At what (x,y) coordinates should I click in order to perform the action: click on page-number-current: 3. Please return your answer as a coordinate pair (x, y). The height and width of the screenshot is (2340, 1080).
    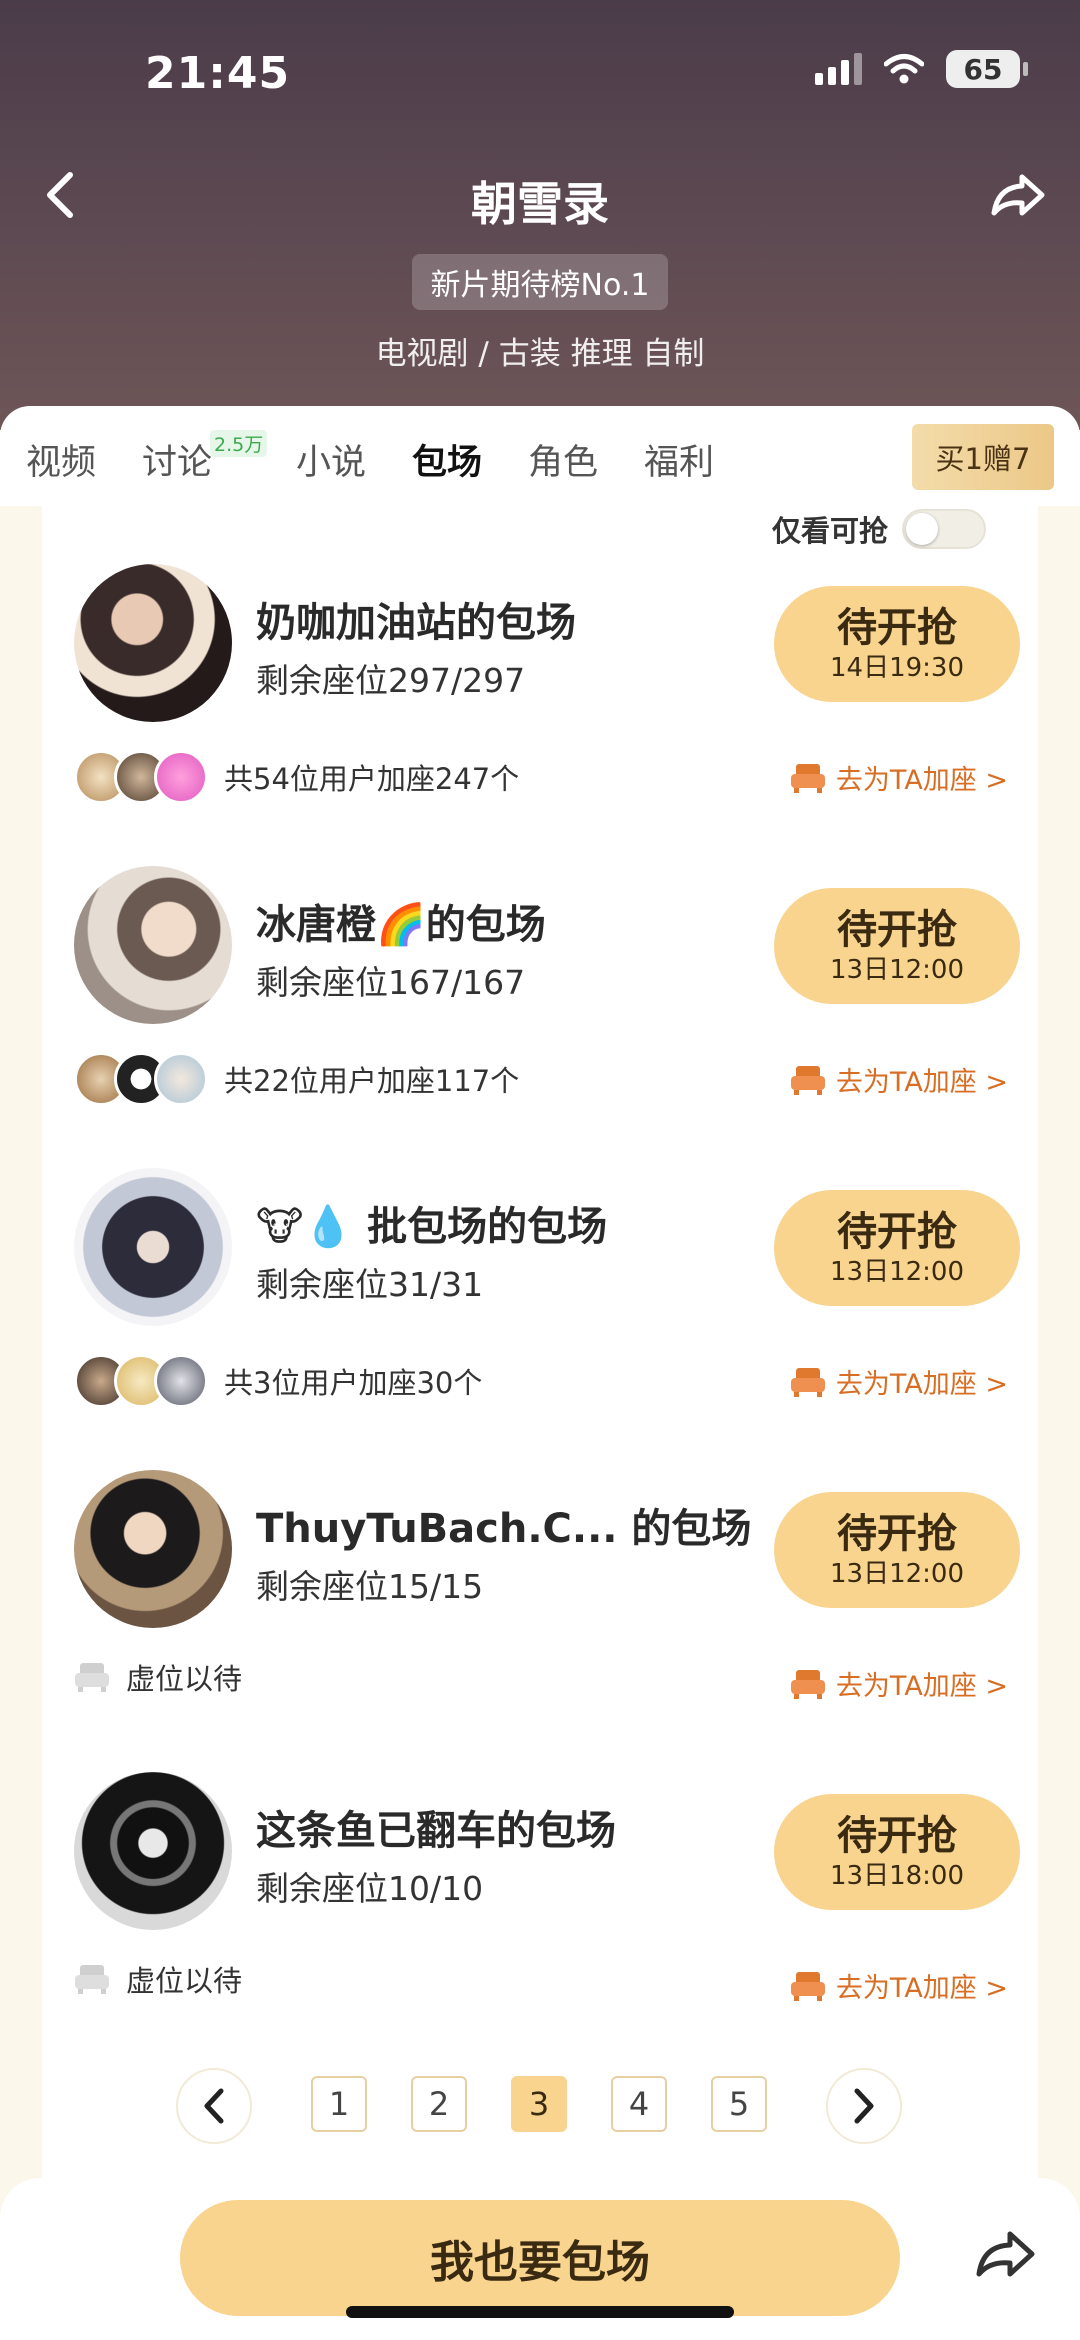
    Looking at the image, I should click on (539, 2104).